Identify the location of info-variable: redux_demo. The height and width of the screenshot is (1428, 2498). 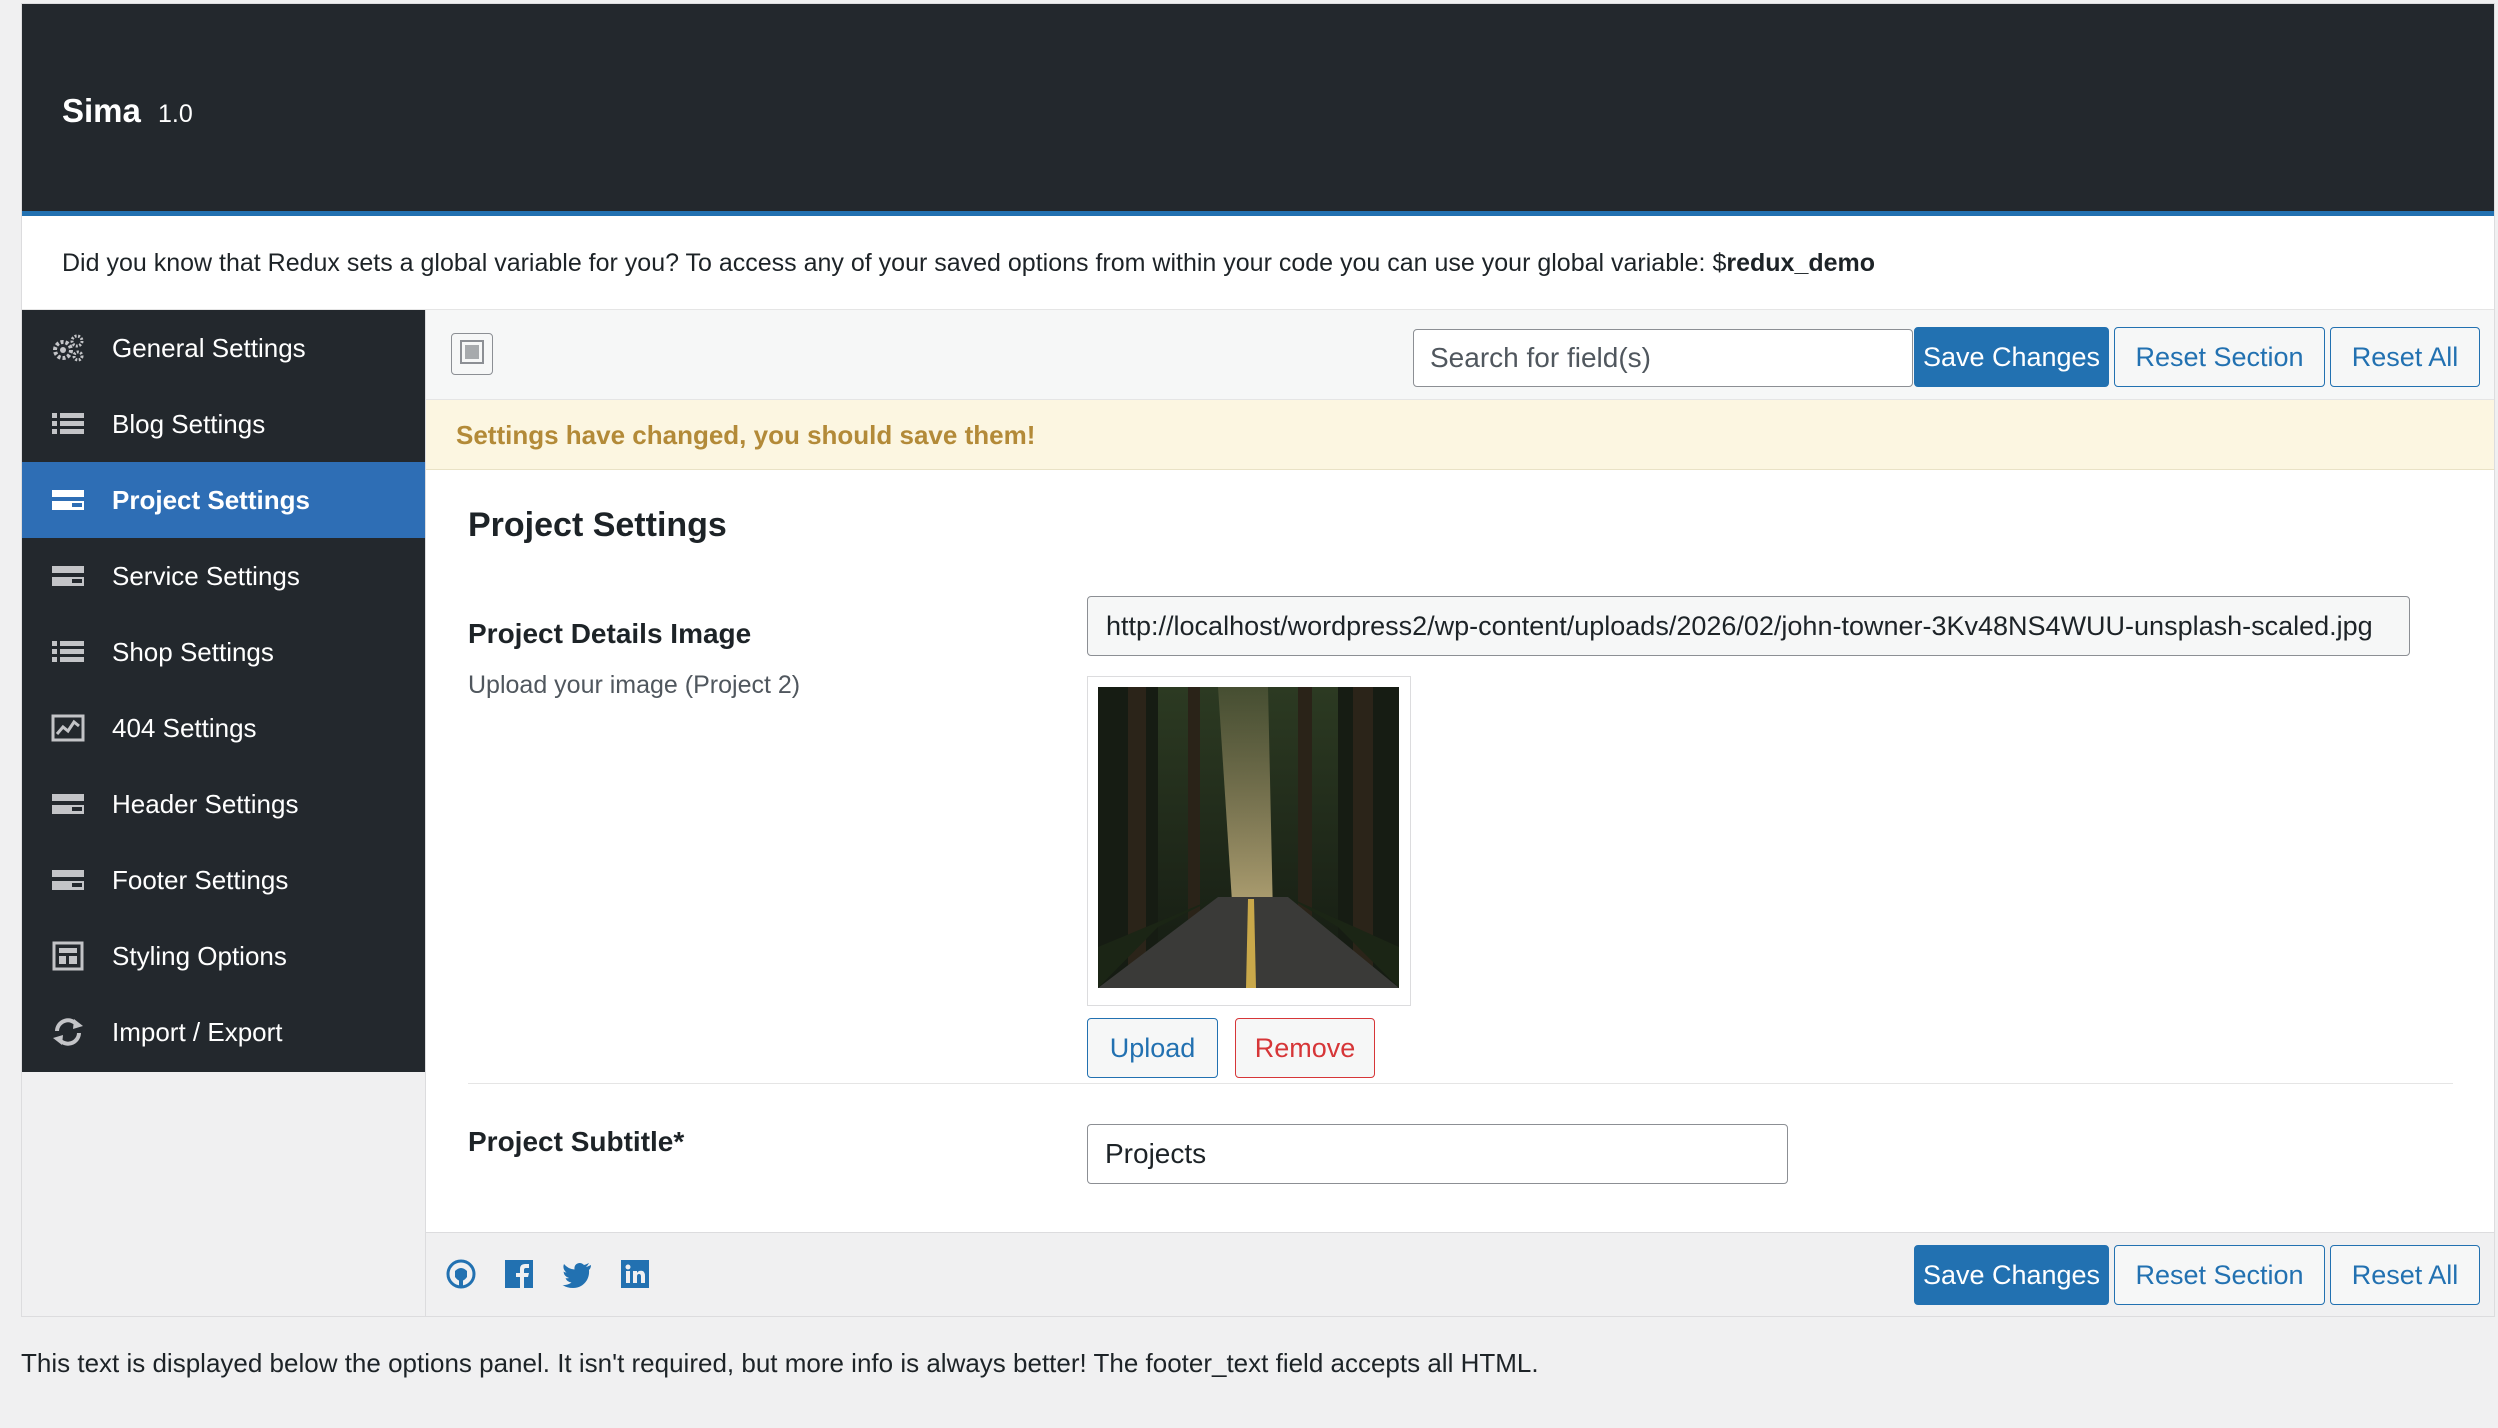
(1801, 263).